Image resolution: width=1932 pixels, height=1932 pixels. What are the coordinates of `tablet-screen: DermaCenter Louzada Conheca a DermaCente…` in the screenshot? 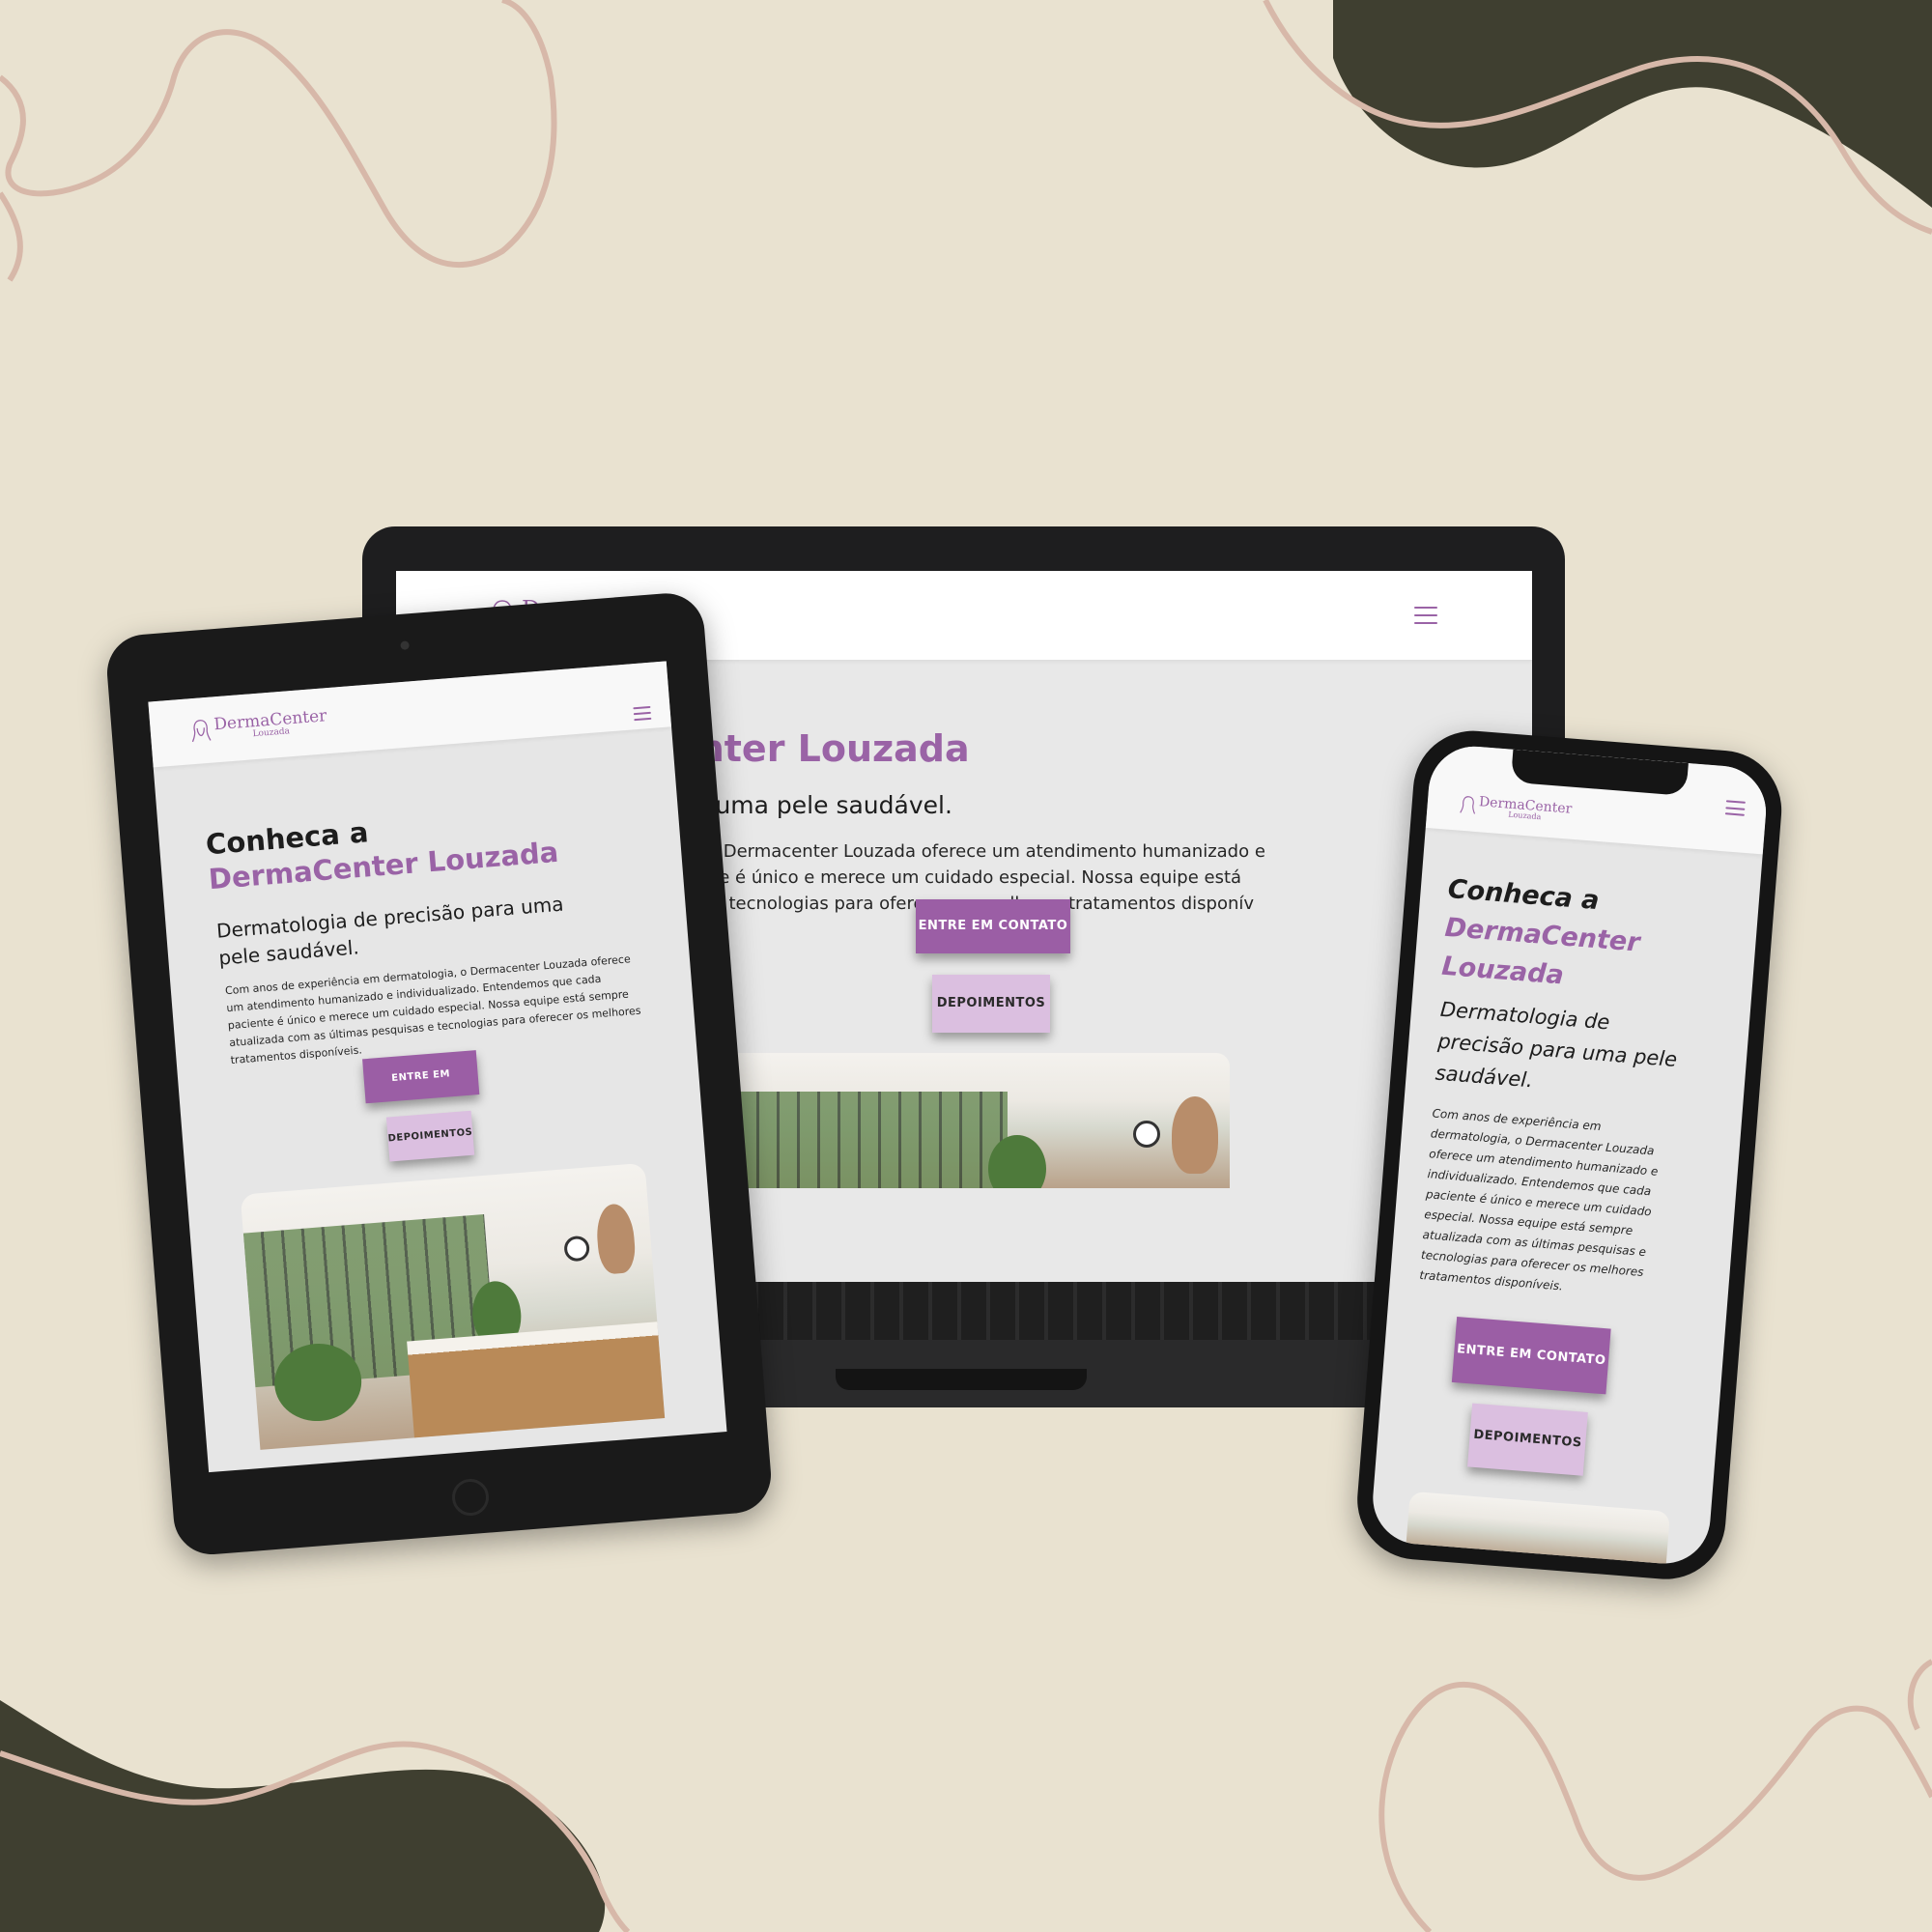 It's located at (437, 1067).